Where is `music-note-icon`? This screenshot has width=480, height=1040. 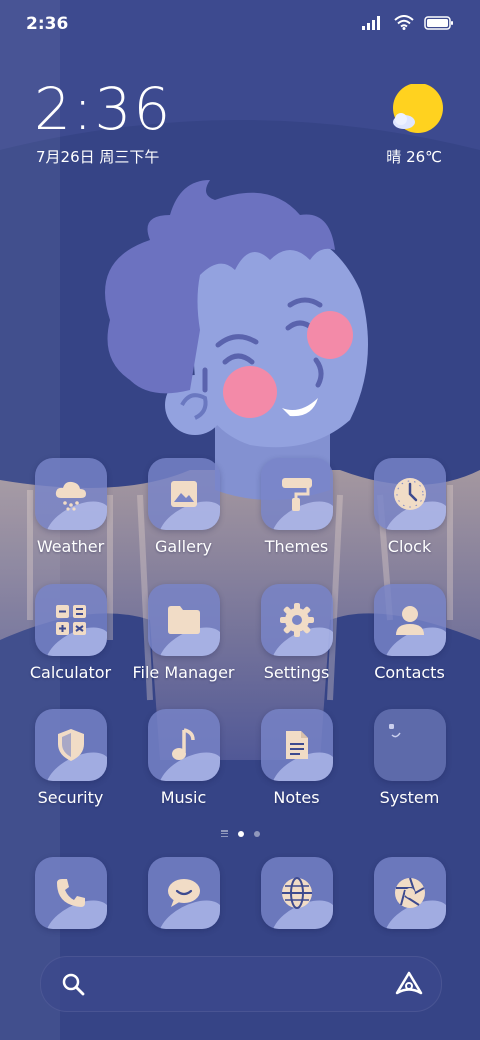
music-note-icon is located at coordinates (183, 744).